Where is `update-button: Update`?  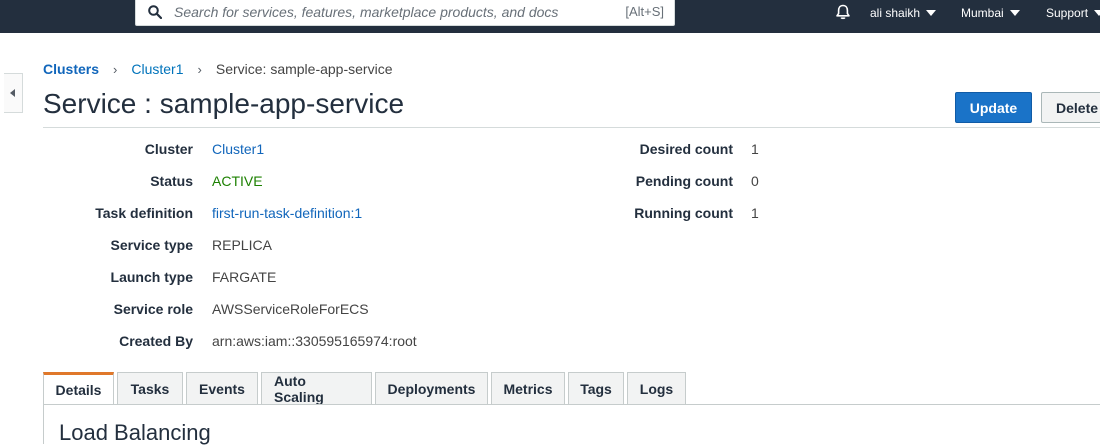 update-button: Update is located at coordinates (993, 107).